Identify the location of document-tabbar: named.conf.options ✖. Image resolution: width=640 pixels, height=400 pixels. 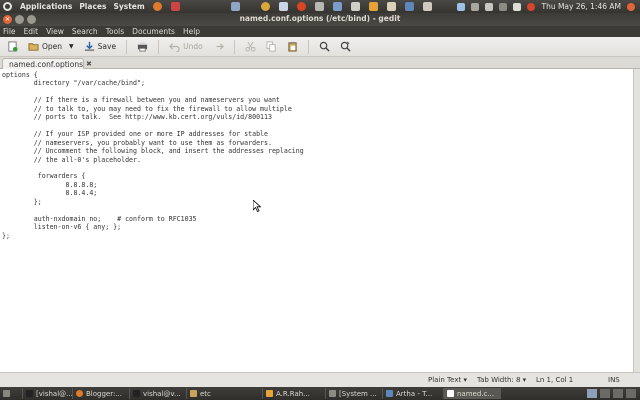
(320, 63).